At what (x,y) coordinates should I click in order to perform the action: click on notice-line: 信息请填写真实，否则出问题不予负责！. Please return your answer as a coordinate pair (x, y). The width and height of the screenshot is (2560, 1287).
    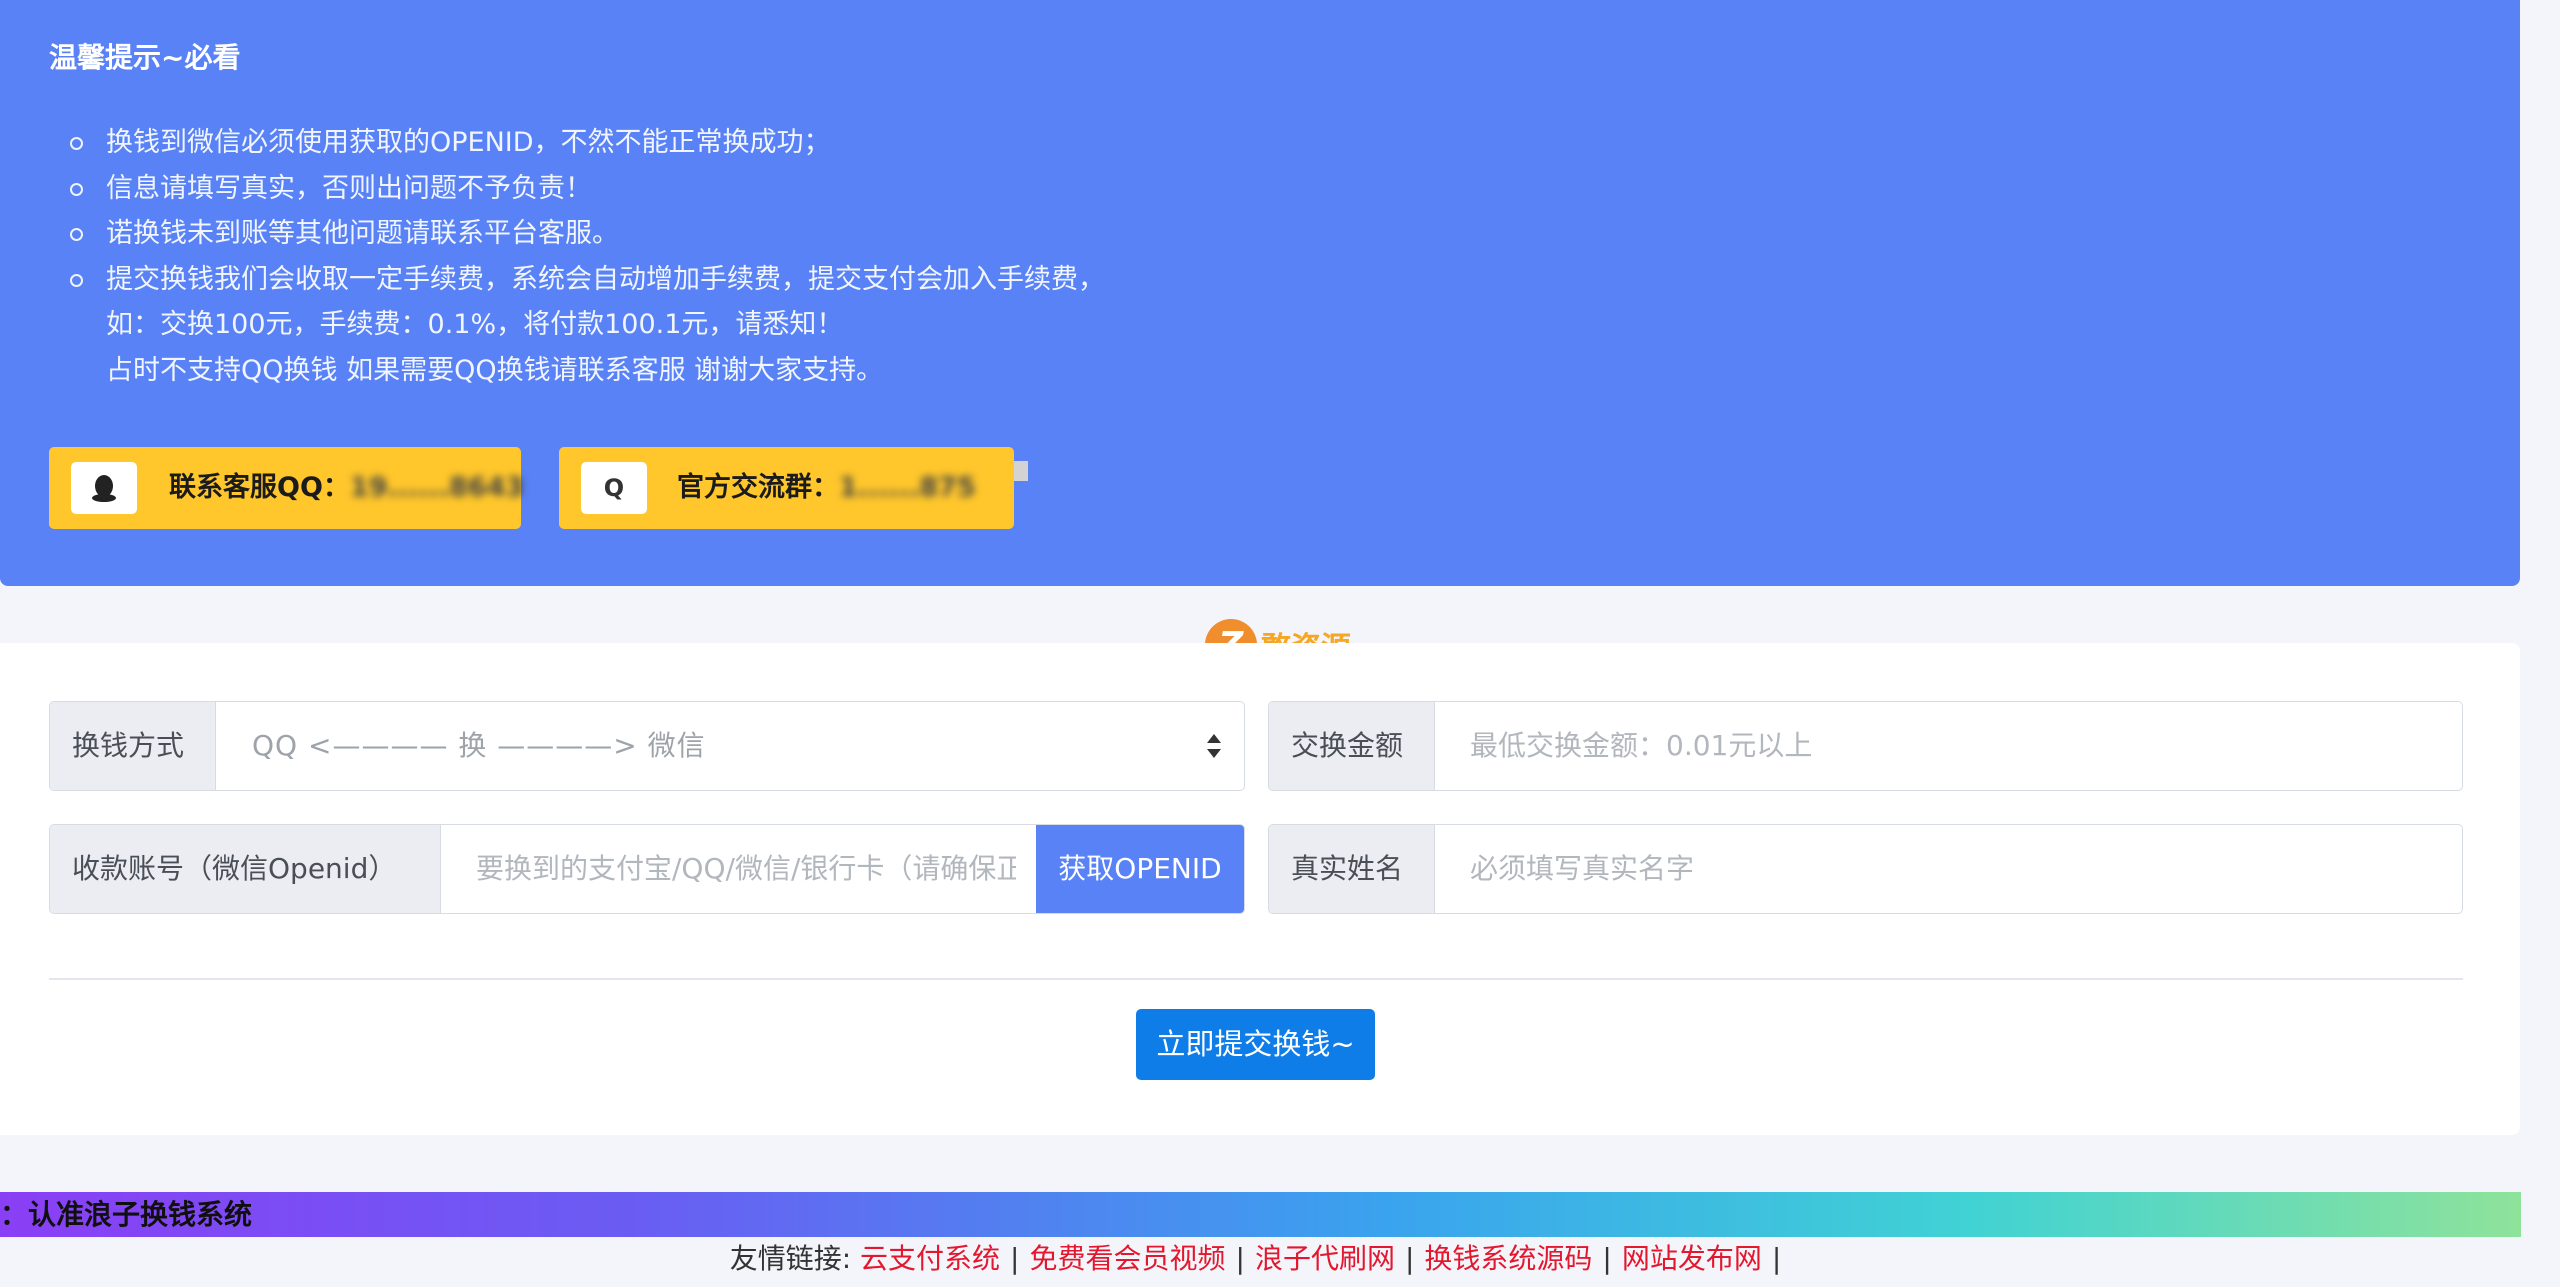
    Looking at the image, I should click on (349, 188).